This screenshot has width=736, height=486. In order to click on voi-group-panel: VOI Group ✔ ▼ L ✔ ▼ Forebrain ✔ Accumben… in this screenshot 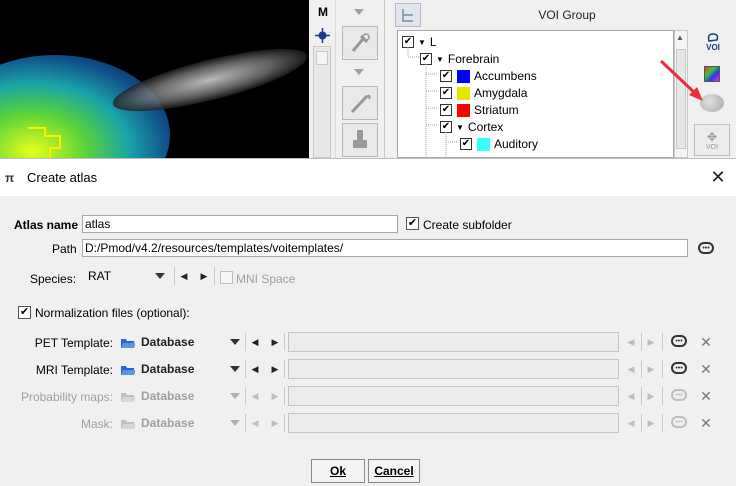, I will do `click(539, 79)`.